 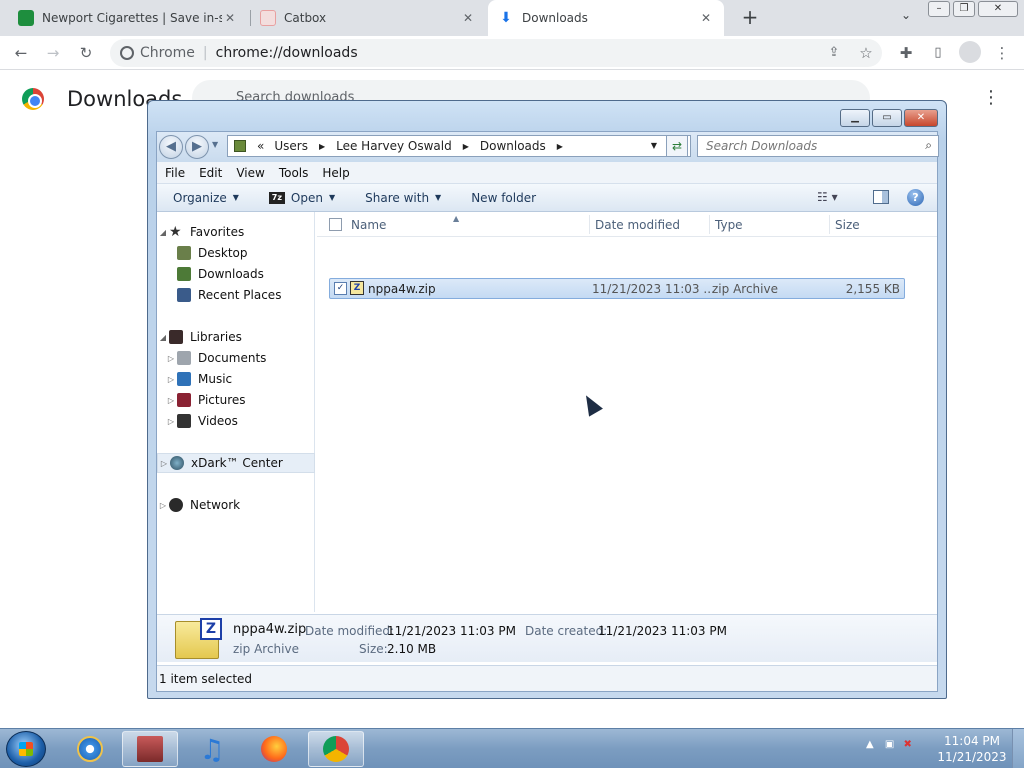 I want to click on taskbar-itunes: ♫, so click(x=212, y=749).